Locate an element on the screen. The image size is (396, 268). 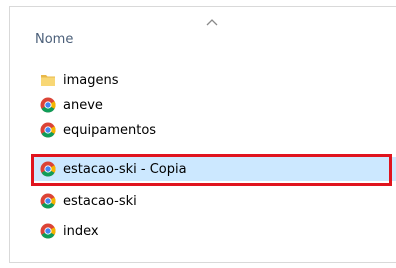
list-item-equipamentos: equipamentos is located at coordinates (214, 130).